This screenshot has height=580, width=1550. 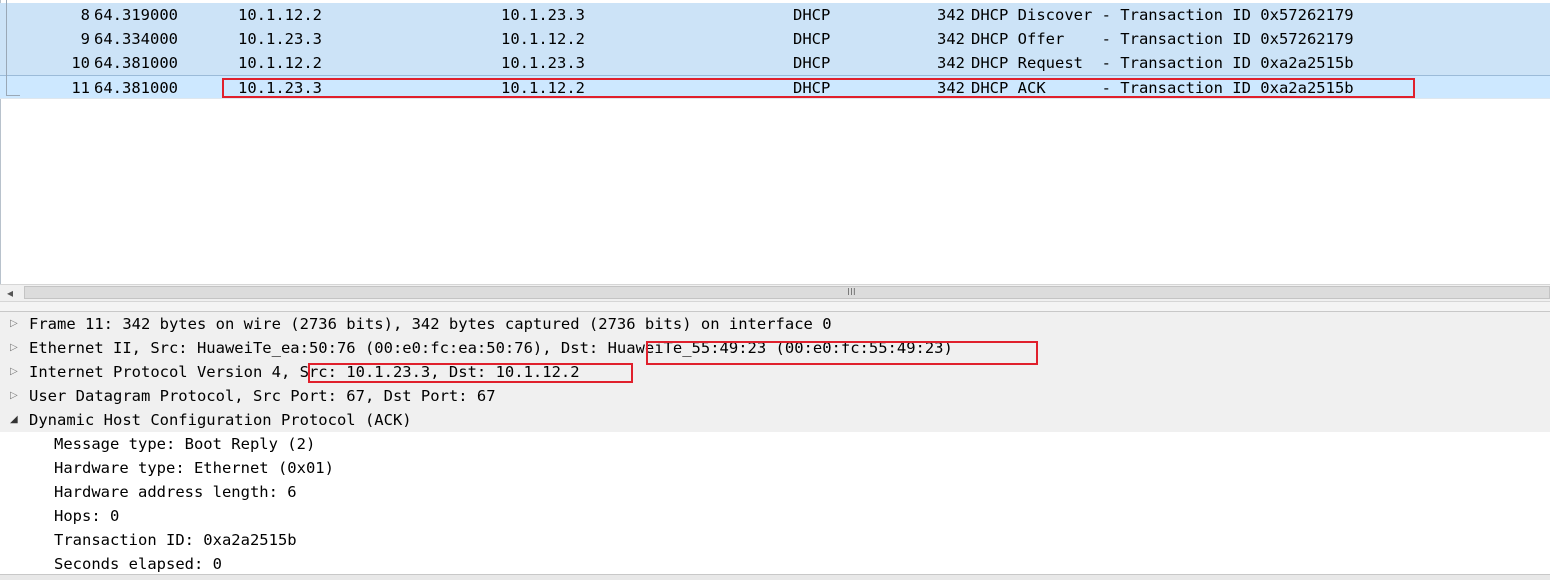 I want to click on dhcp-field-label: Seconds elapsed: 0, so click(x=138, y=564).